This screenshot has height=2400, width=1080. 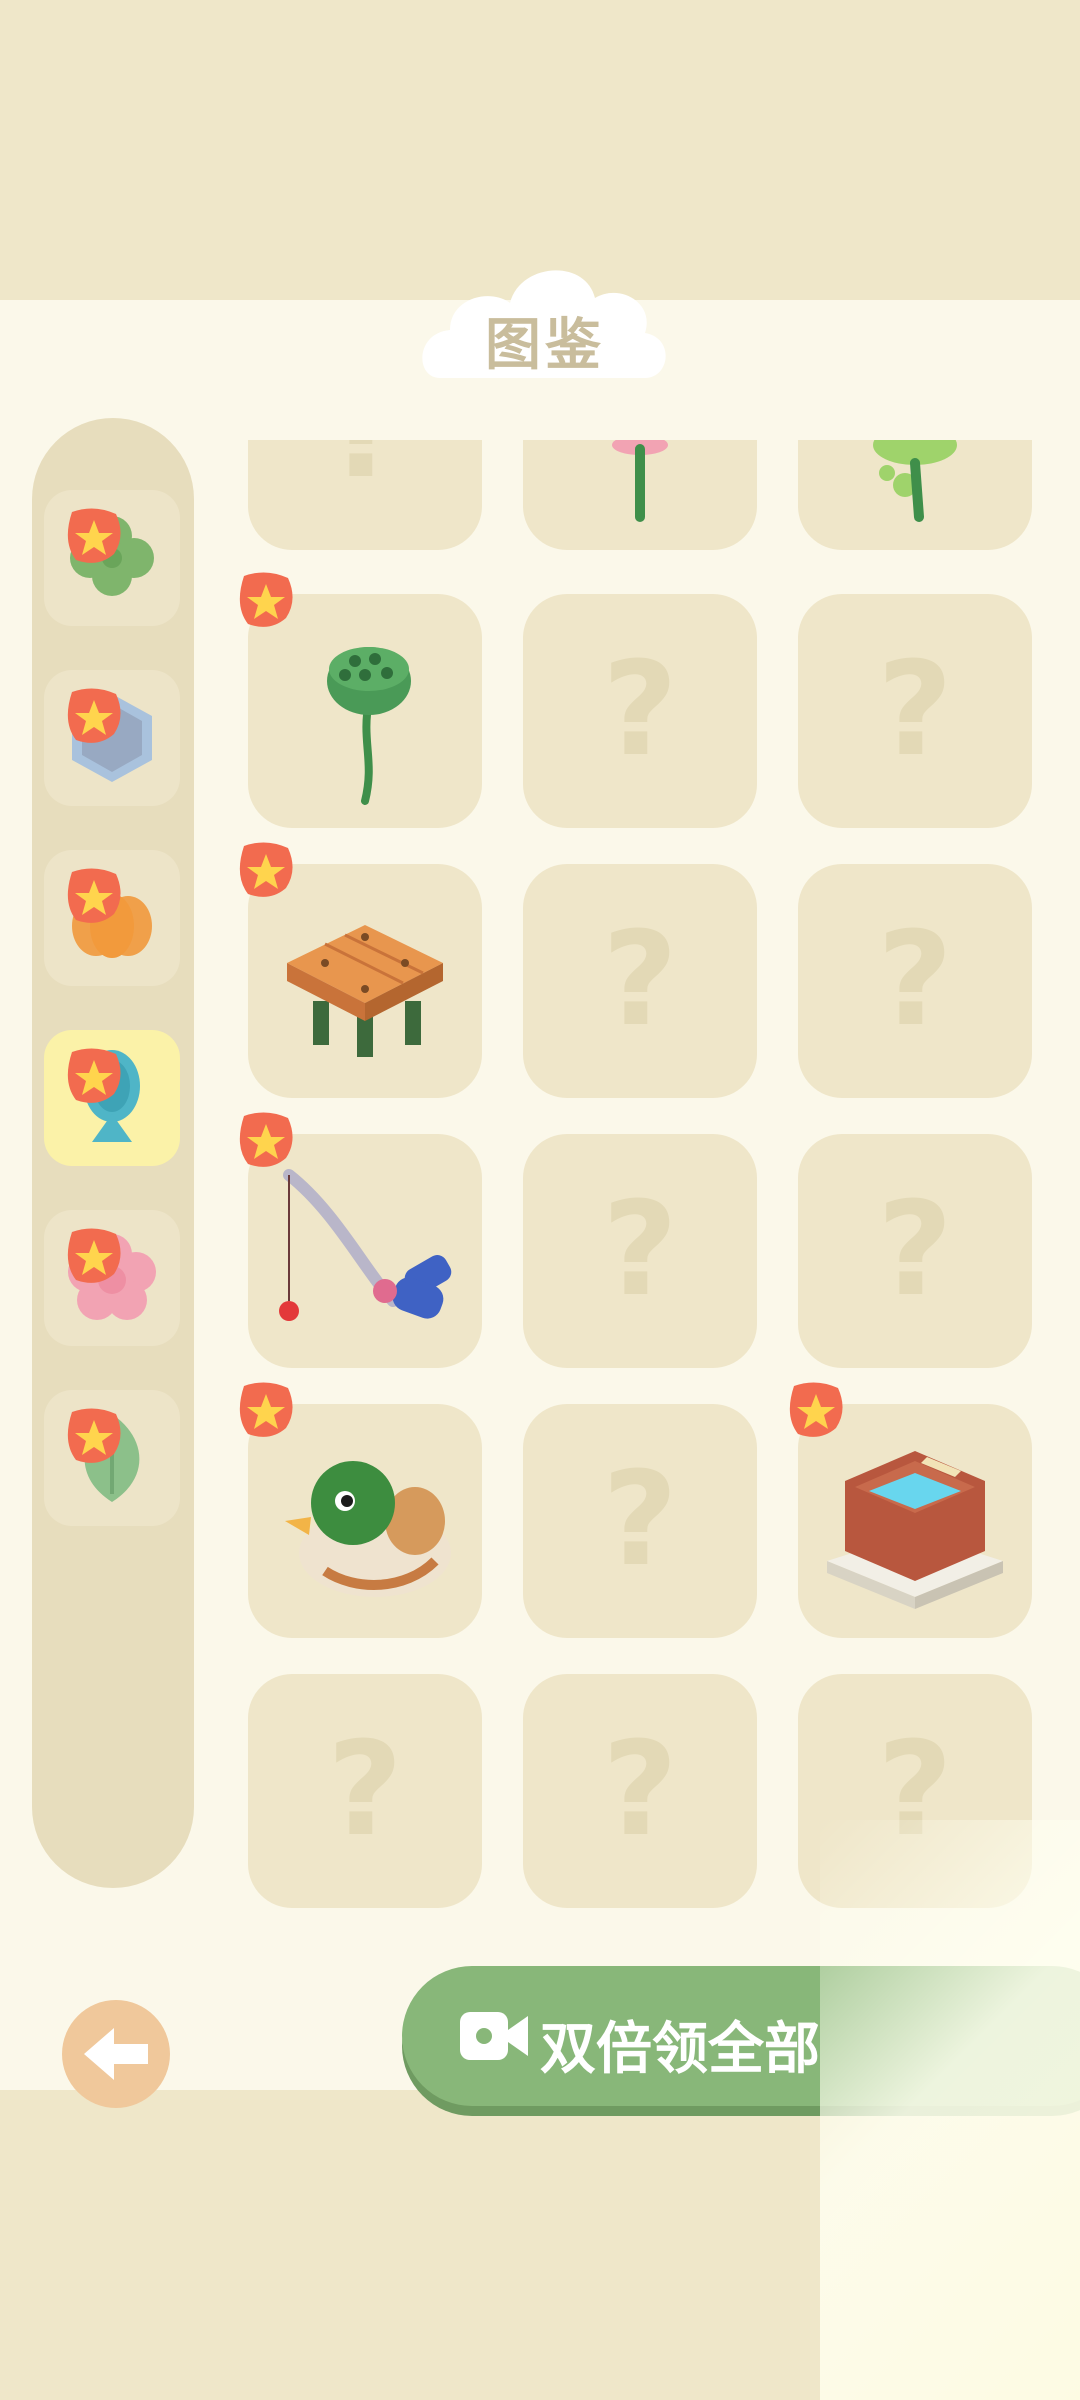 What do you see at coordinates (365, 1245) in the screenshot?
I see `fishing-rod-icon` at bounding box center [365, 1245].